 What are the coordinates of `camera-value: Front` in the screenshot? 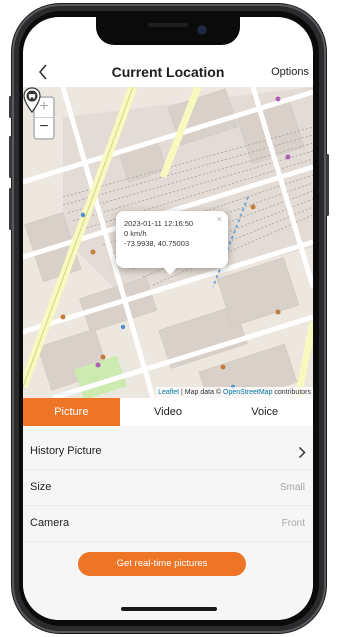 It's located at (293, 523).